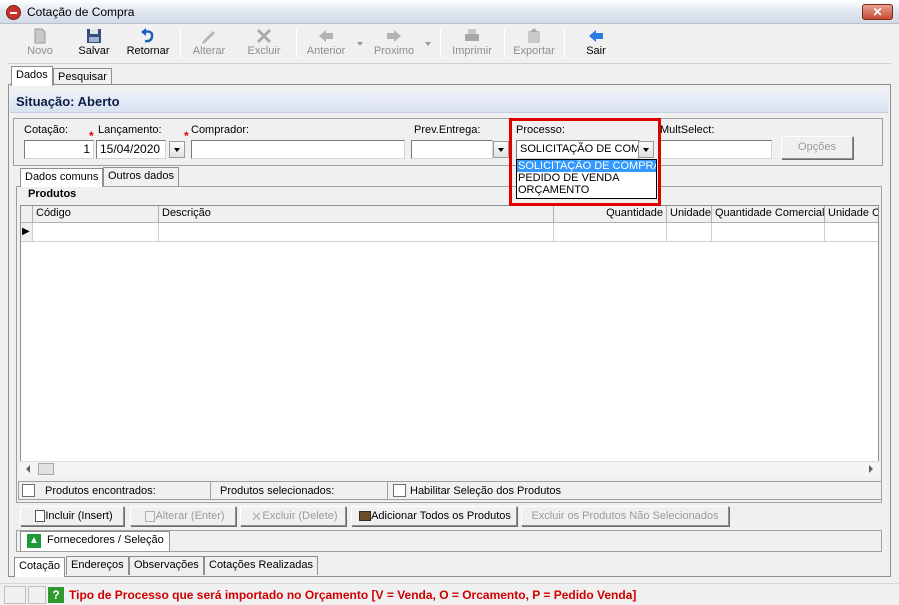 The image size is (899, 605). What do you see at coordinates (365, 516) in the screenshot?
I see `add-all-icon` at bounding box center [365, 516].